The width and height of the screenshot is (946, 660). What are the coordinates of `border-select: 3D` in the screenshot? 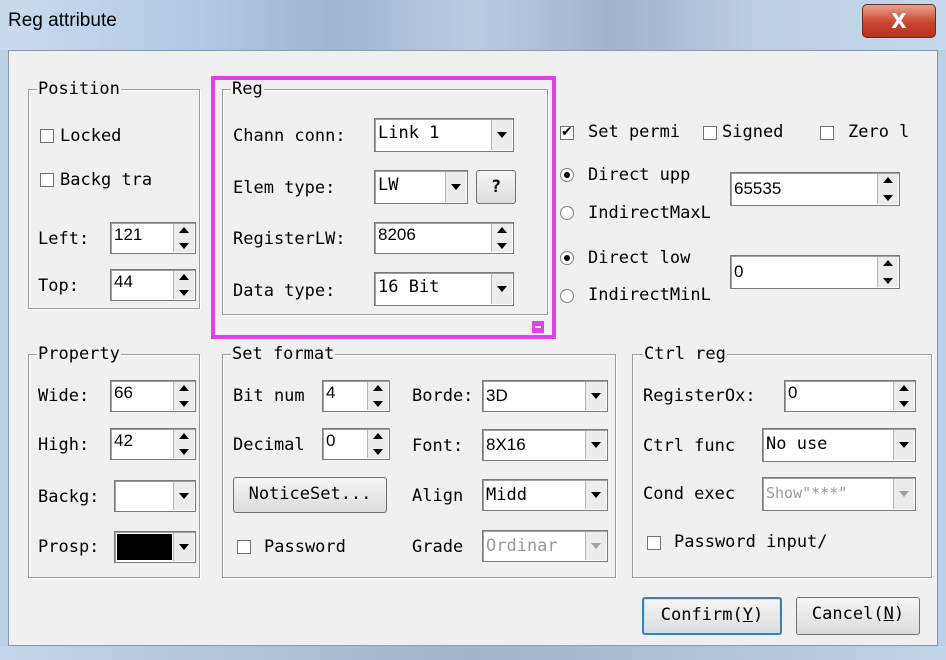 It's located at (545, 396).